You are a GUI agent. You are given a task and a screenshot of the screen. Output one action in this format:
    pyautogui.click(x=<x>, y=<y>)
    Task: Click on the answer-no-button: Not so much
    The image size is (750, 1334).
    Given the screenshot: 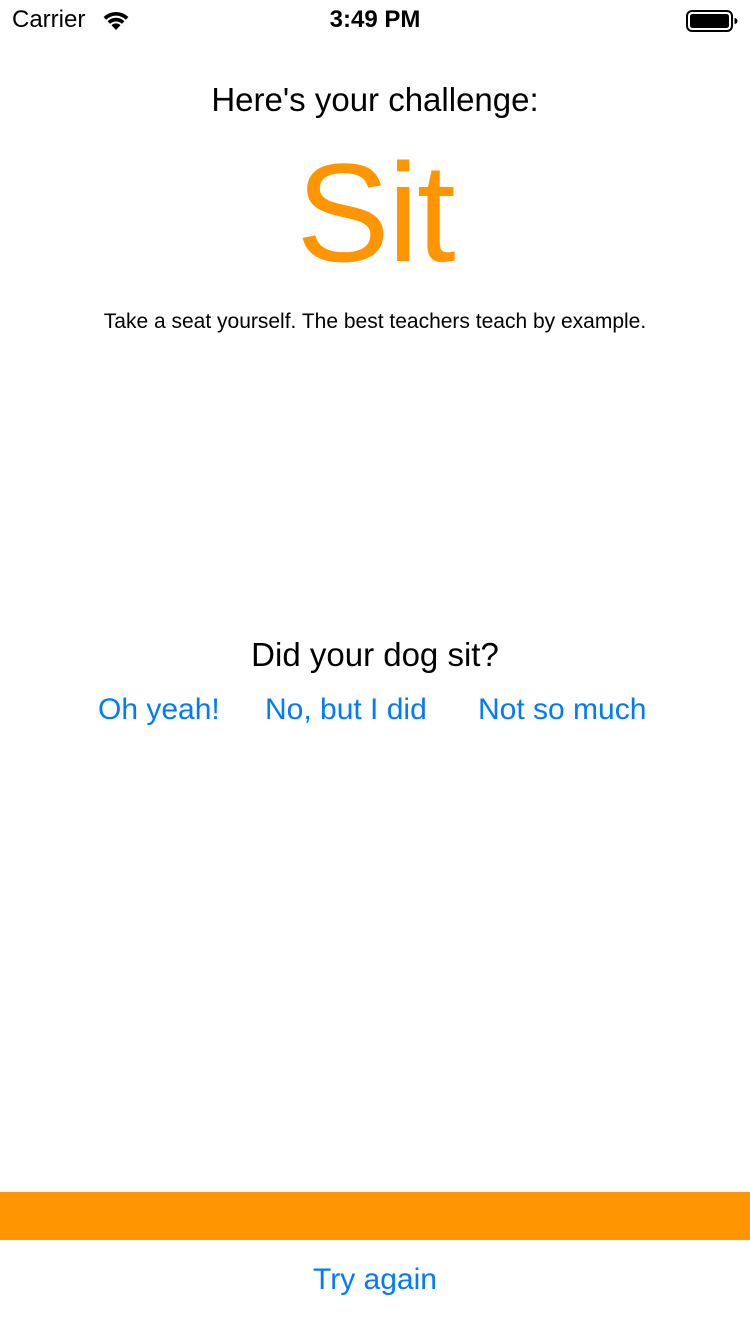 What is the action you would take?
    pyautogui.click(x=562, y=710)
    